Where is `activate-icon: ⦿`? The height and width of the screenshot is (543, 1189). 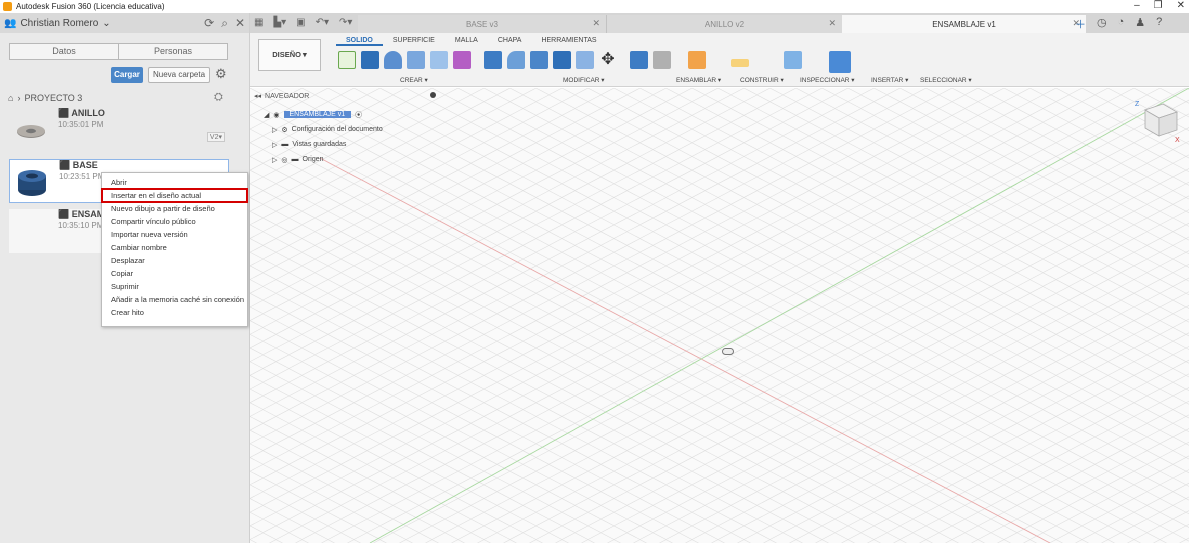
activate-icon: ⦿ is located at coordinates (358, 115).